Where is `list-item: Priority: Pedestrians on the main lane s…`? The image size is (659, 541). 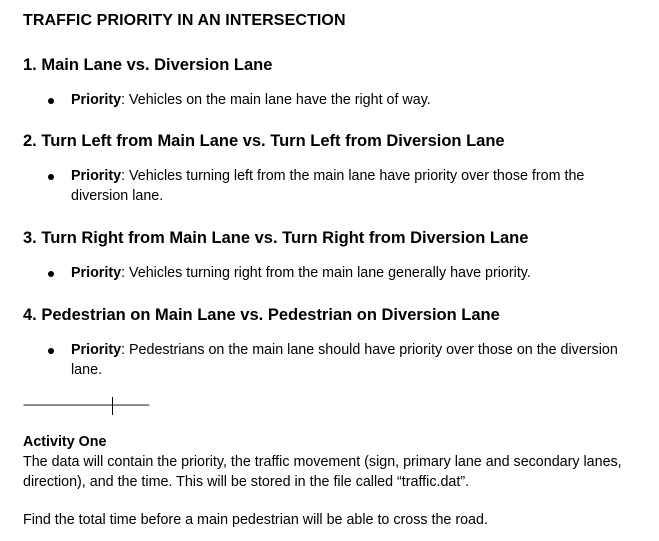 list-item: Priority: Pedestrians on the main lane s… is located at coordinates (332, 360).